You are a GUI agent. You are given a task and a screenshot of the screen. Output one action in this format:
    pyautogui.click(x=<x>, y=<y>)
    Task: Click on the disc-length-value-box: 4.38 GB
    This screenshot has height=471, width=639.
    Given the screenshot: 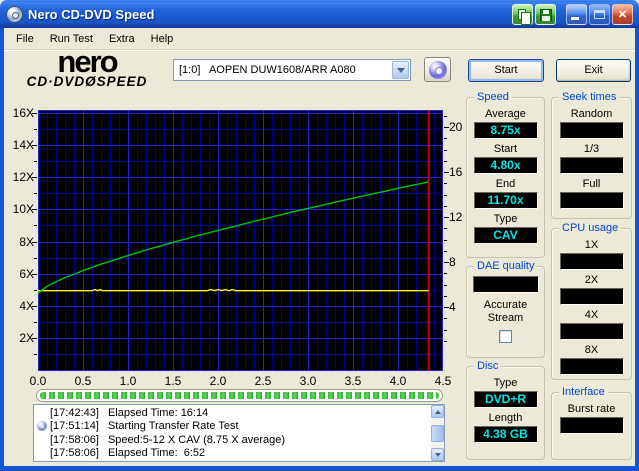 What is the action you would take?
    pyautogui.click(x=505, y=434)
    